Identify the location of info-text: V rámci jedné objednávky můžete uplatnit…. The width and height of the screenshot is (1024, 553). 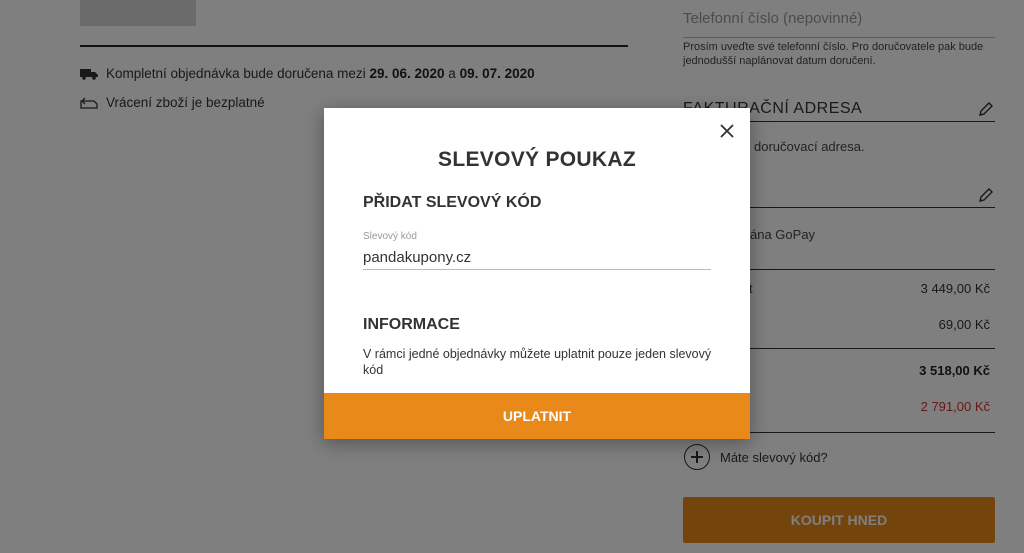
(537, 362).